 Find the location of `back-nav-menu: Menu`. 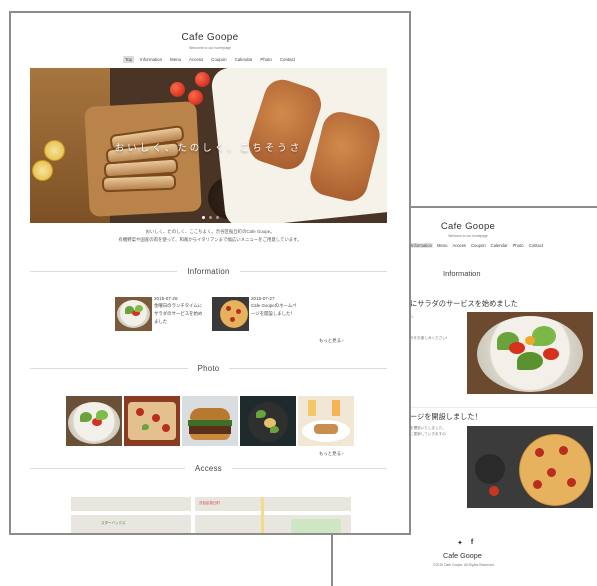

back-nav-menu: Menu is located at coordinates (442, 245).